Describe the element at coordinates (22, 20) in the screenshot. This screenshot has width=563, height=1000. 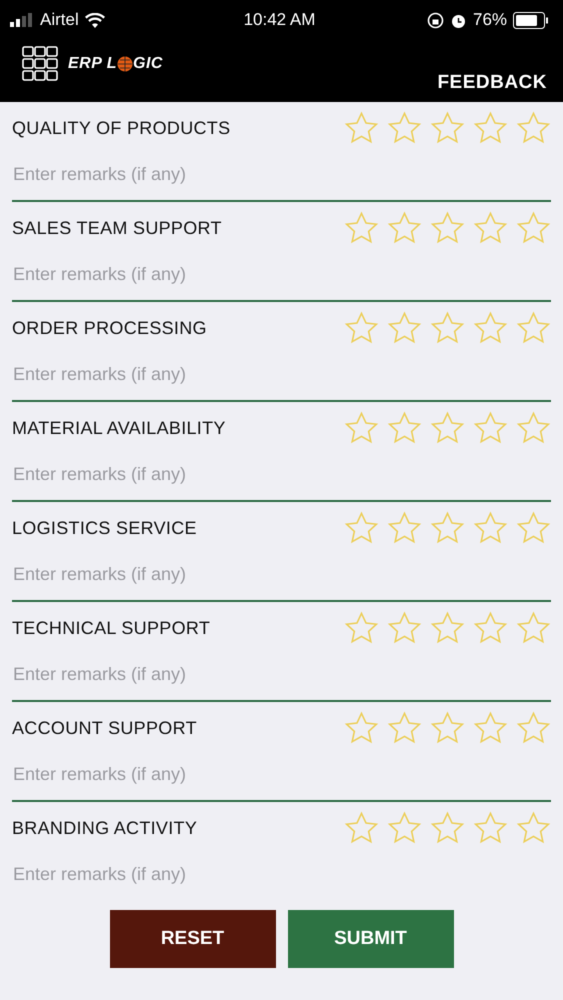
I see `signal-icon` at that location.